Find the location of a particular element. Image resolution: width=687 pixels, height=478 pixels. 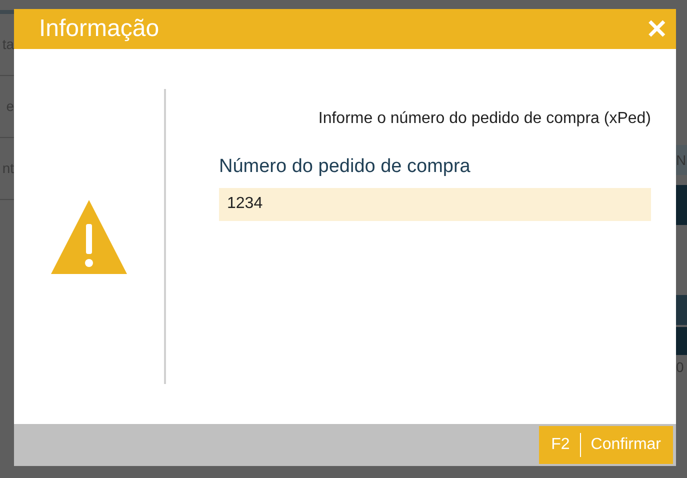

confirm-button: F2 Confirmar is located at coordinates (606, 445).